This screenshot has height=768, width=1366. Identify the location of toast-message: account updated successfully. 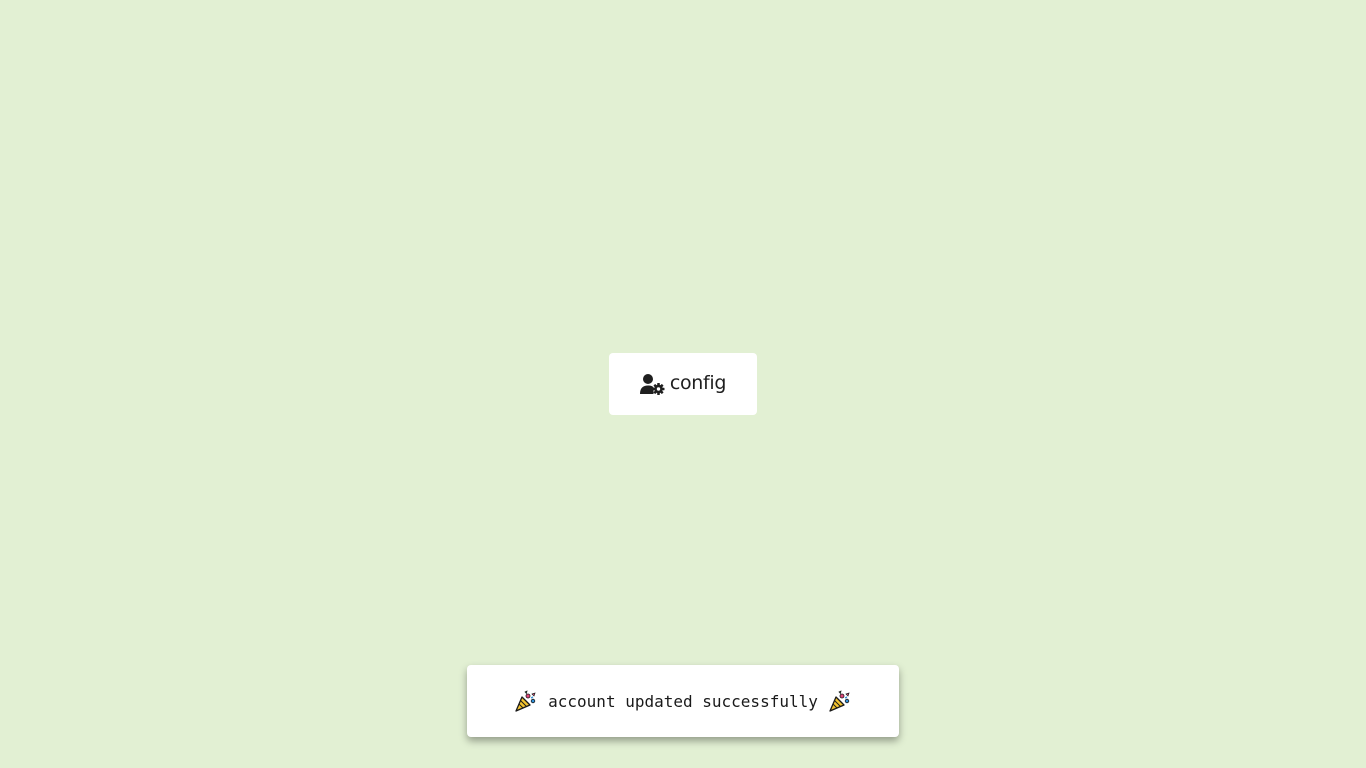
(683, 701).